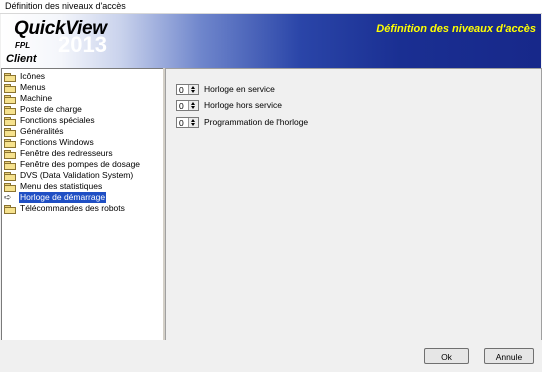  What do you see at coordinates (271, 7) in the screenshot?
I see `title-bar: Définition des niveaux d'accès` at bounding box center [271, 7].